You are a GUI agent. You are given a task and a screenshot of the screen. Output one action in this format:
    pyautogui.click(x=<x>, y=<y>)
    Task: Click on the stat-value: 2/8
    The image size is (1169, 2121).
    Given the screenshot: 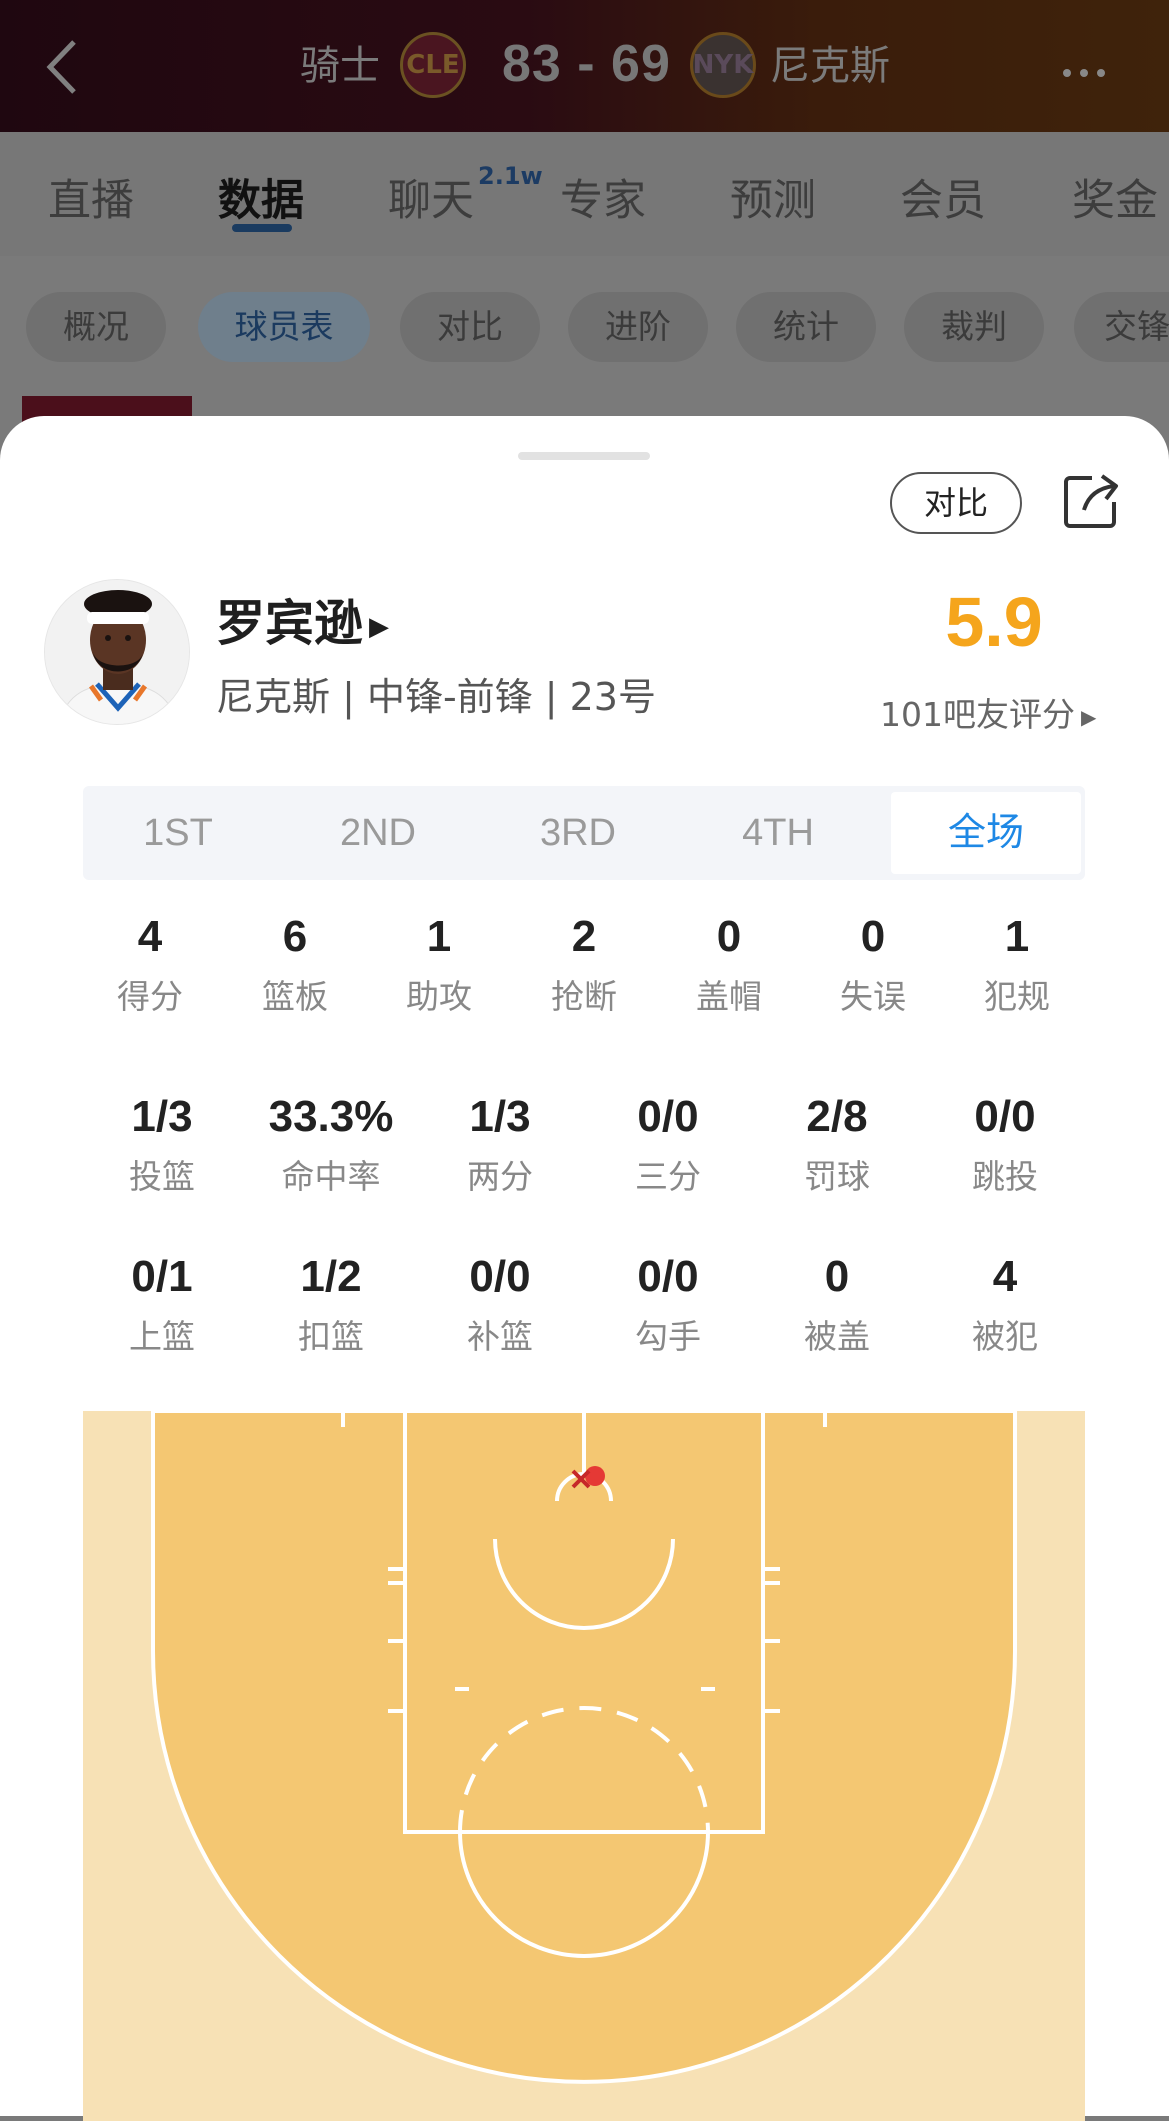 What is the action you would take?
    pyautogui.click(x=837, y=1116)
    